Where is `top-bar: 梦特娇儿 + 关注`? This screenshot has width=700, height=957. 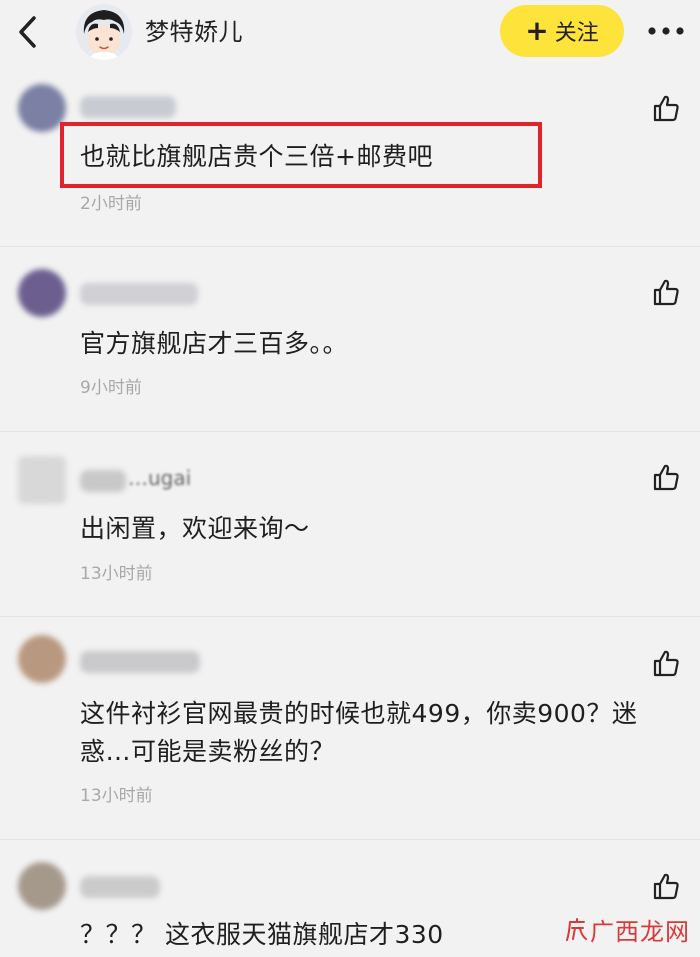 top-bar: 梦特娇儿 + 关注 is located at coordinates (350, 34).